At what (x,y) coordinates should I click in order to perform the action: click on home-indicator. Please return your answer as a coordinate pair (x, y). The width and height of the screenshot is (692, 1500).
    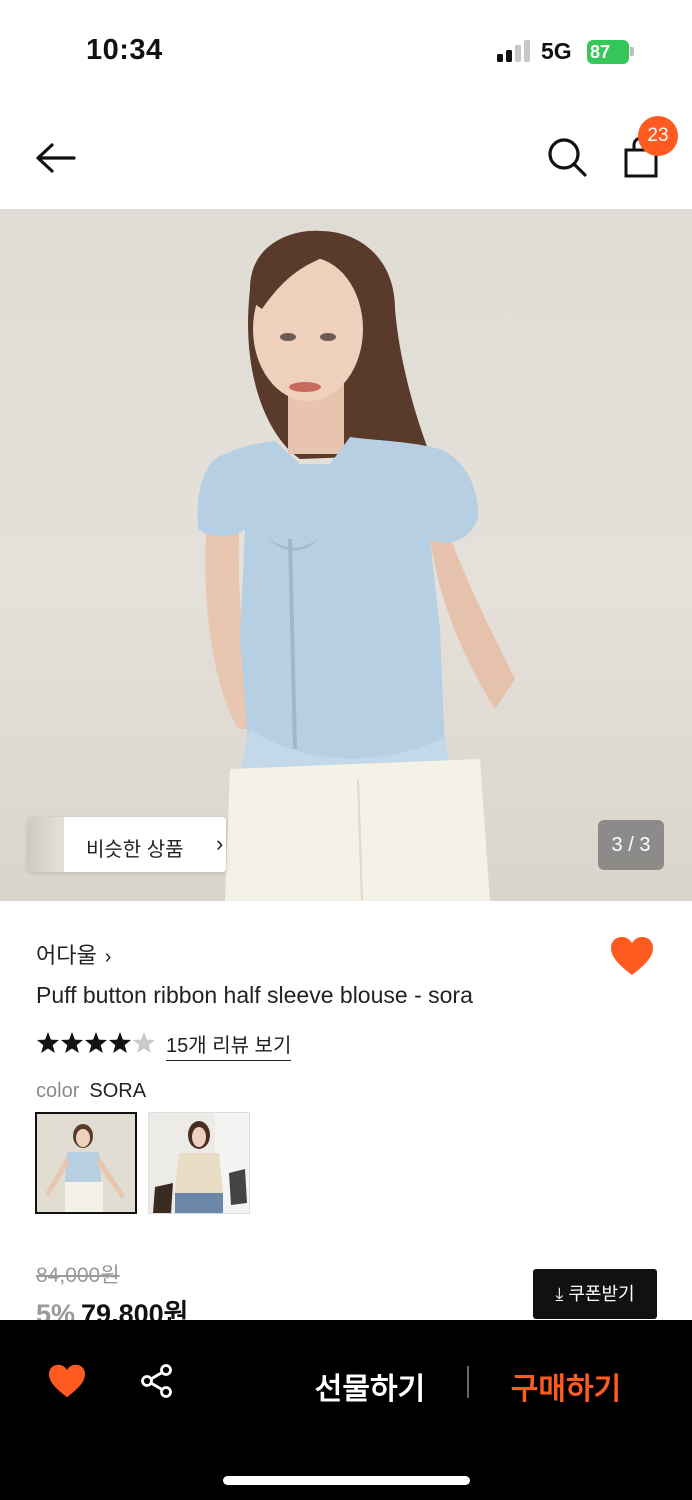
    Looking at the image, I should click on (346, 1480).